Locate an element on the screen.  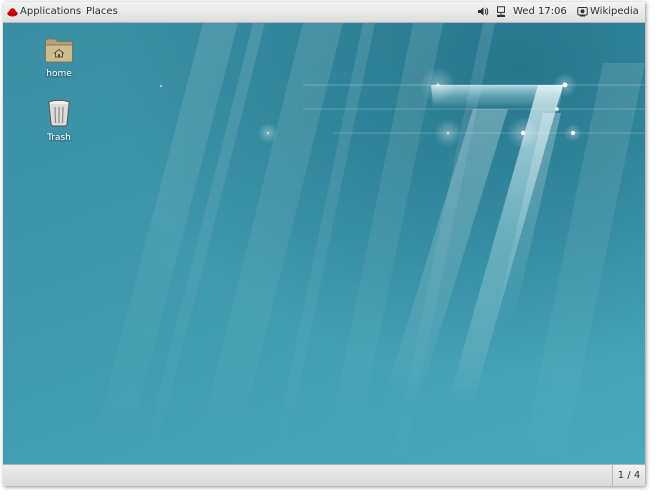
applications-menu: Applications is located at coordinates (50, 12).